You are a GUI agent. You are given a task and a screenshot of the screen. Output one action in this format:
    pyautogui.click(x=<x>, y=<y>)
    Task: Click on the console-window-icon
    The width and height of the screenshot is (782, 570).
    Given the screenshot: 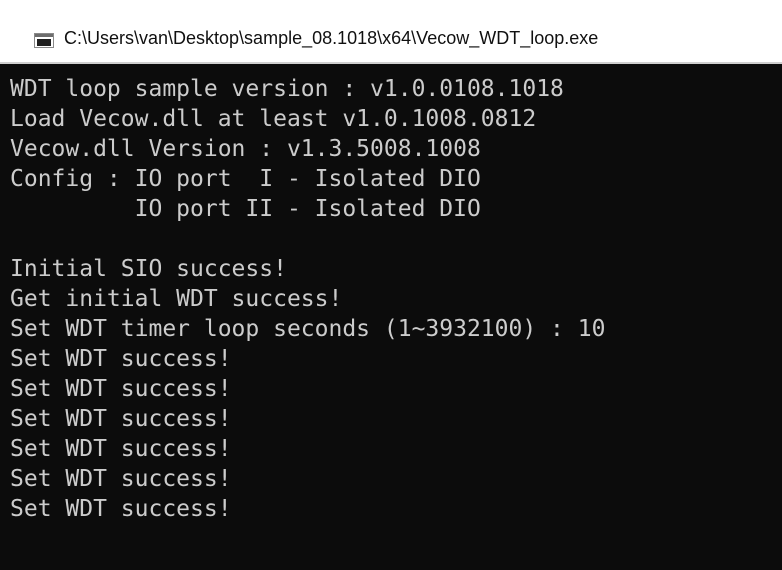 What is the action you would take?
    pyautogui.click(x=44, y=40)
    